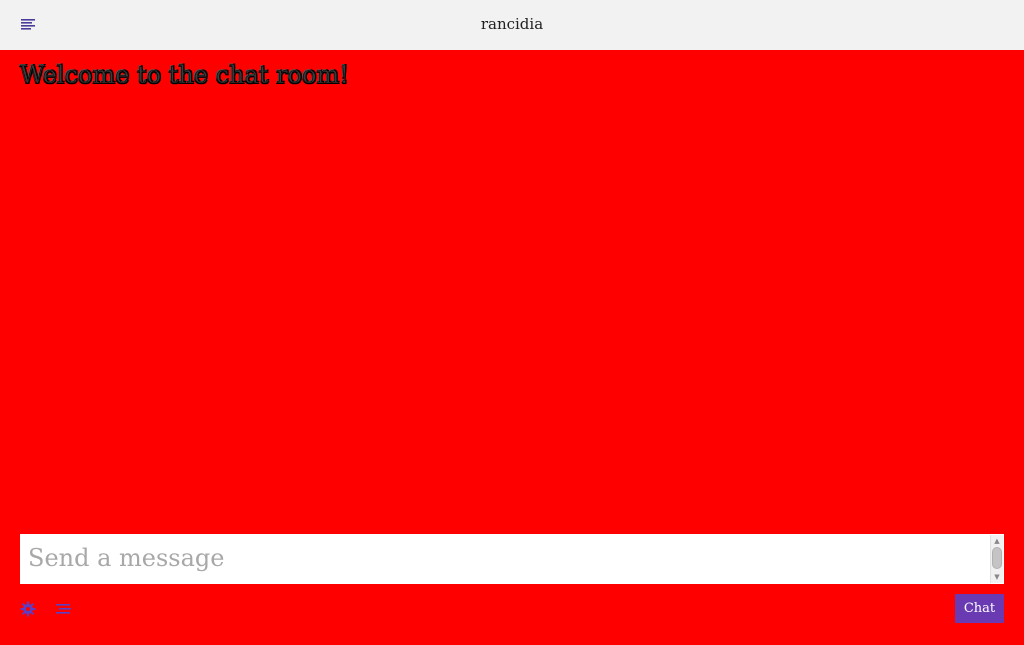  Describe the element at coordinates (185, 75) in the screenshot. I see `welcome-message: Welcome to the chat room!` at that location.